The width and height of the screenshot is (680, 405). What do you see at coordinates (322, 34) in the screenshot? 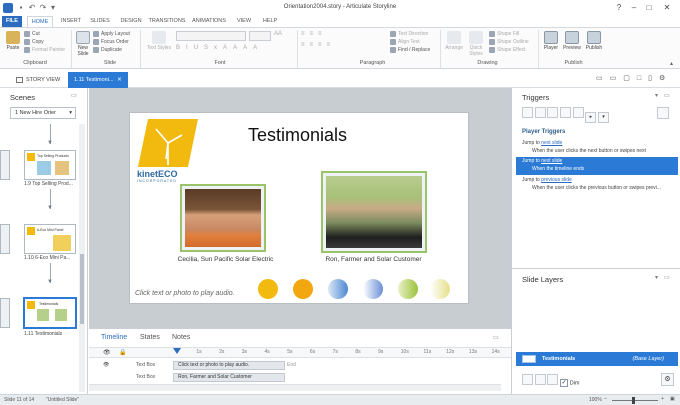
I see `indent-icon: ≡` at bounding box center [322, 34].